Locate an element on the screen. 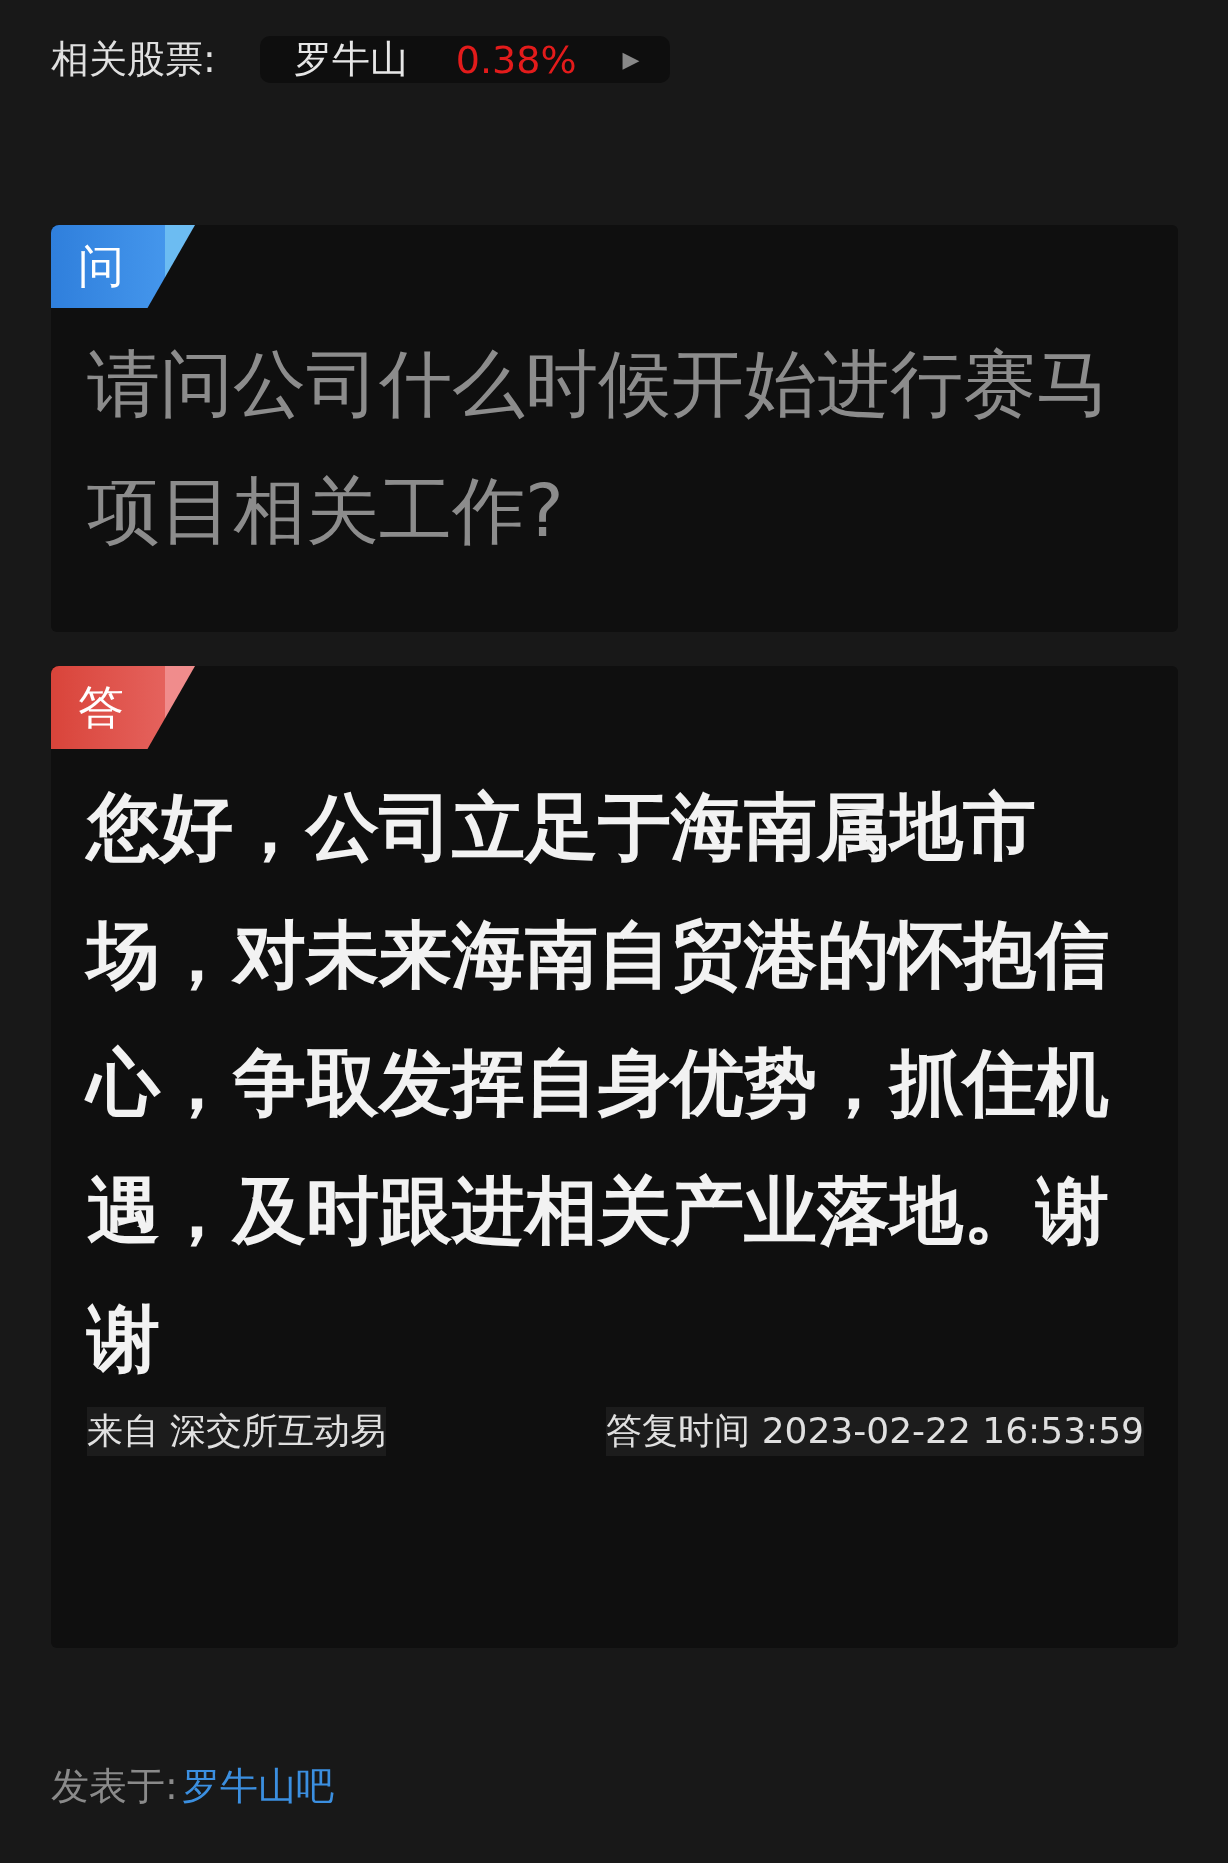 The image size is (1228, 1863). question-text: 请问公司什么时候开始进行赛马项目相关工作? is located at coordinates (598, 447).